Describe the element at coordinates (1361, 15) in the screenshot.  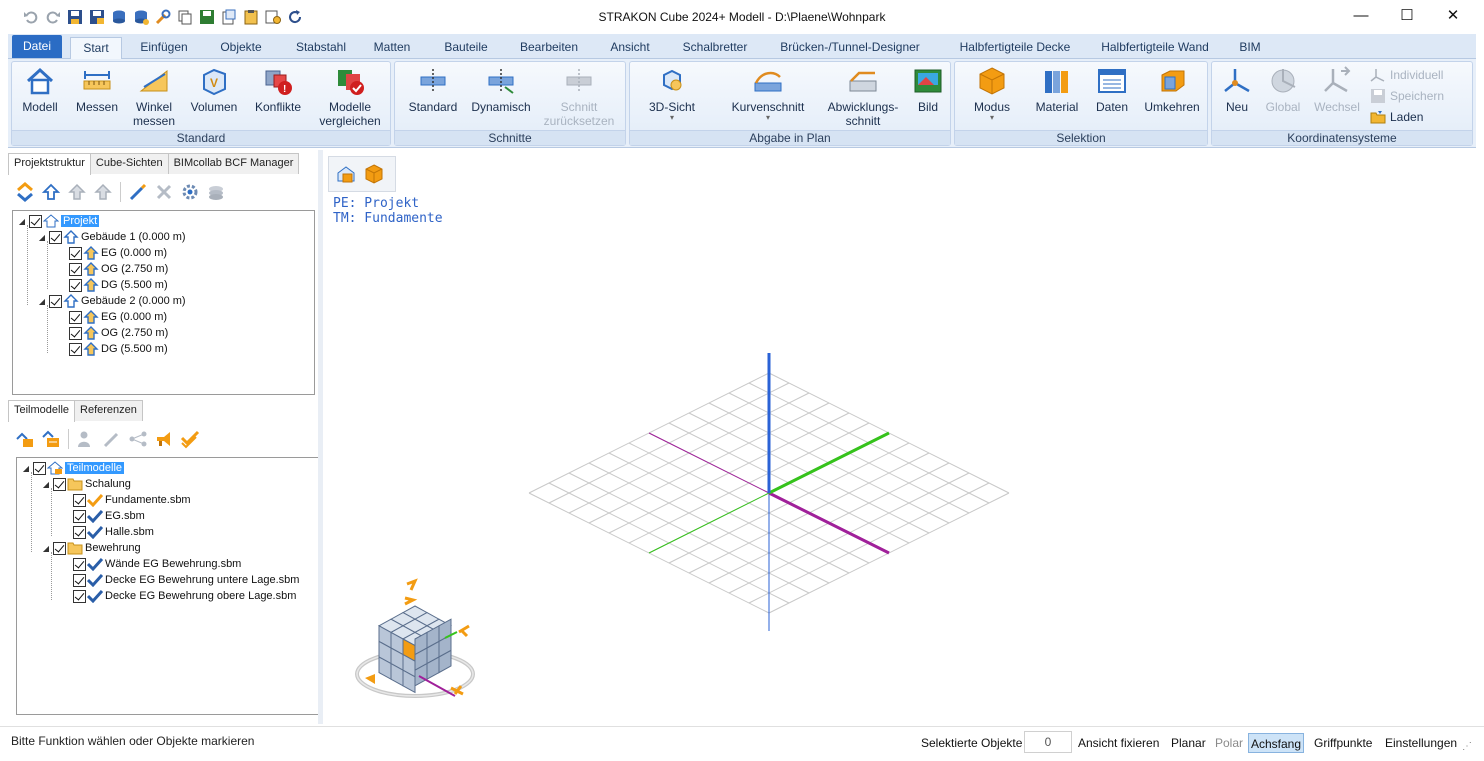
I see `minimize-button: —` at that location.